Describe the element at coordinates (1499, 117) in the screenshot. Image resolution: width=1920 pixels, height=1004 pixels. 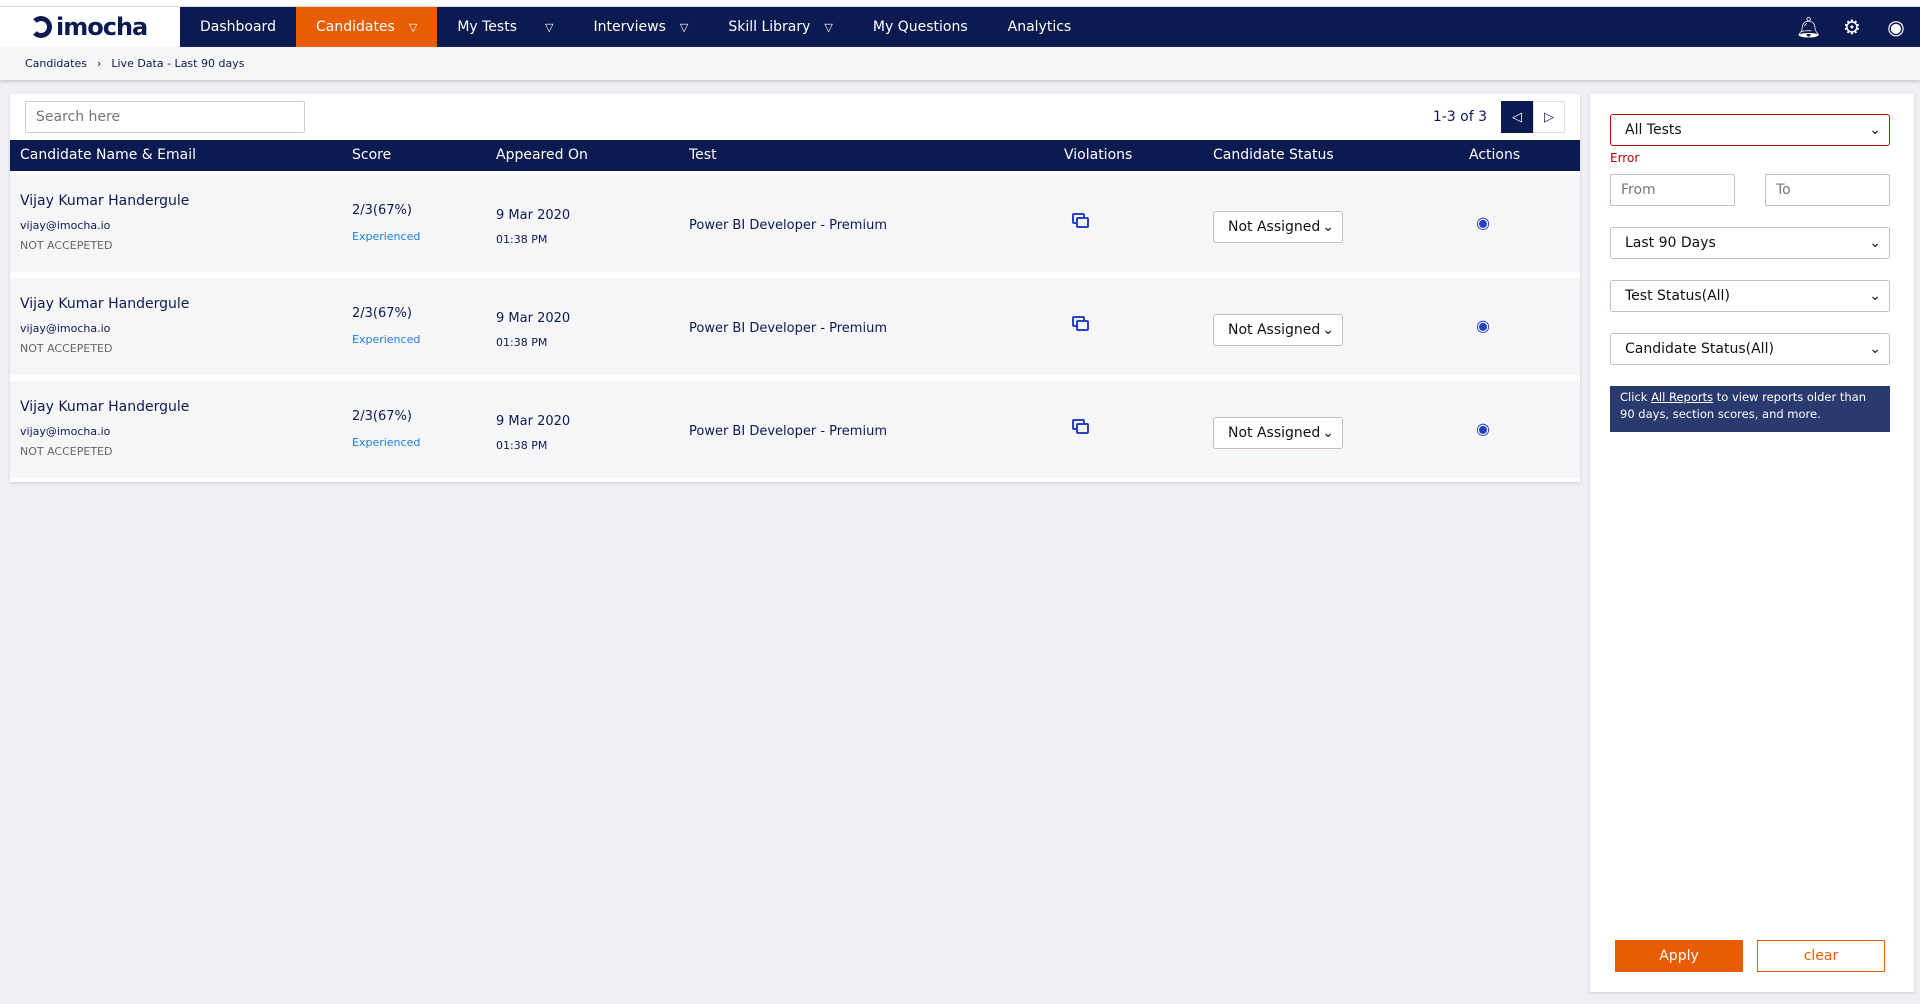
I see `pagination: 1-3 of 3 ◁ ▷` at that location.